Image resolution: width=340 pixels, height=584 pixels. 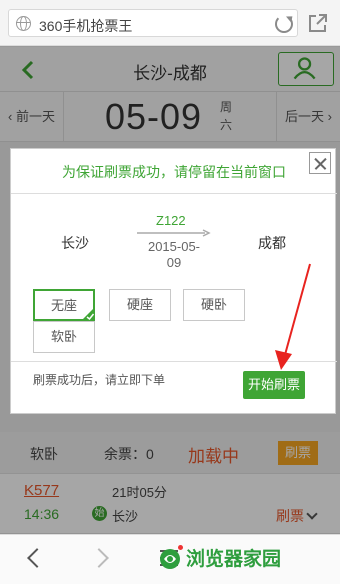 What do you see at coordinates (88, 314) in the screenshot?
I see `checkmark-icon` at bounding box center [88, 314].